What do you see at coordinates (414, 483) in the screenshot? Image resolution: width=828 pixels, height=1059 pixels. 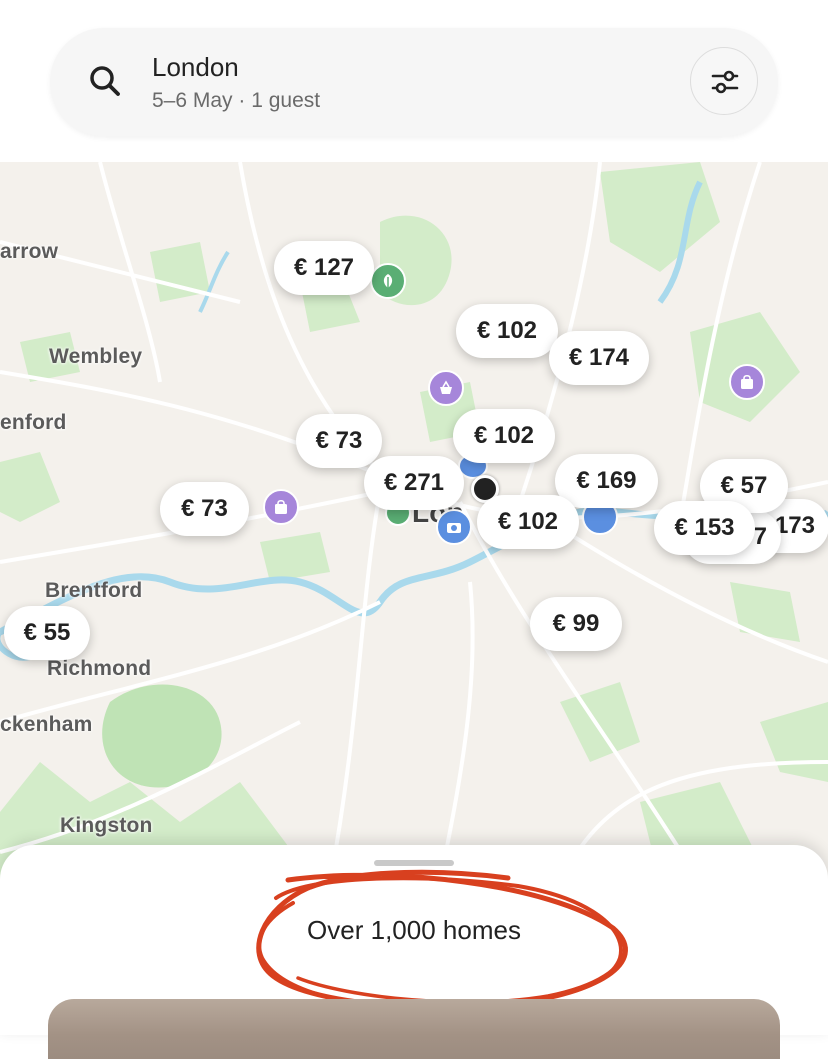 I see `price-pin: € 271` at bounding box center [414, 483].